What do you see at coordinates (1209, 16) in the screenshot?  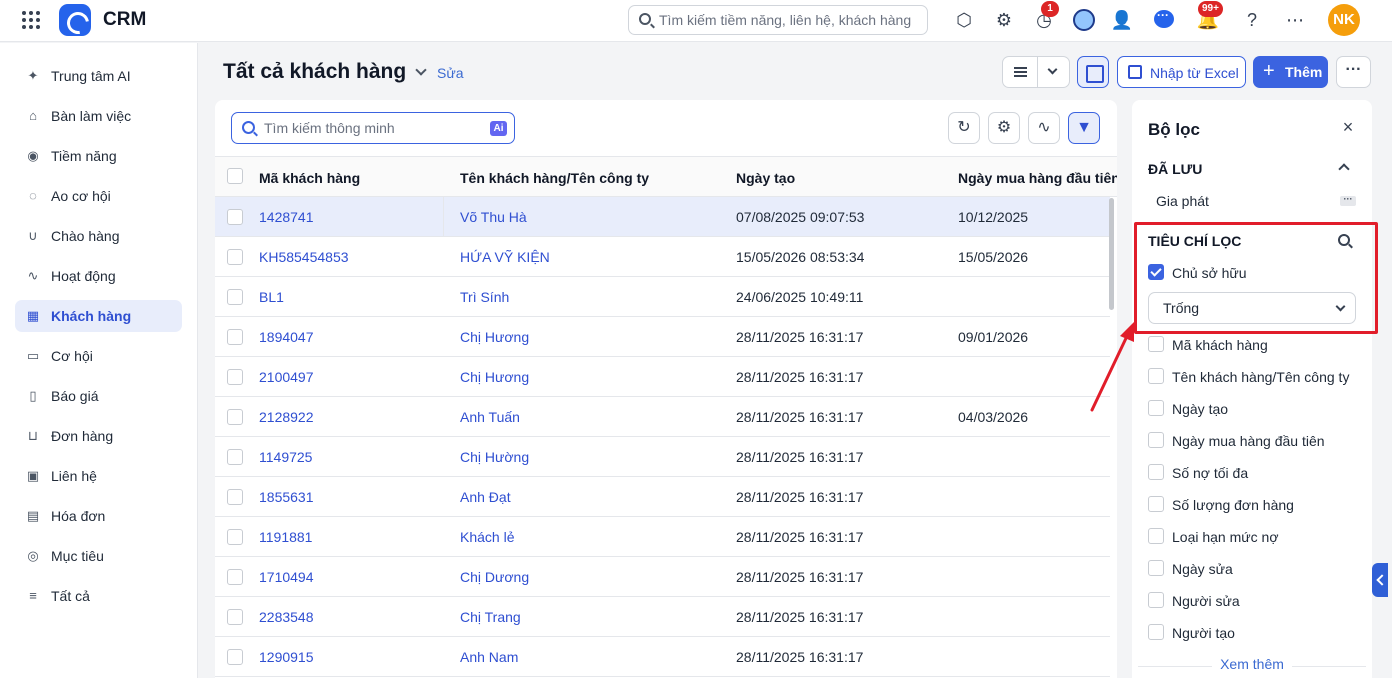 I see `bell-icon: 🔔 99+` at bounding box center [1209, 16].